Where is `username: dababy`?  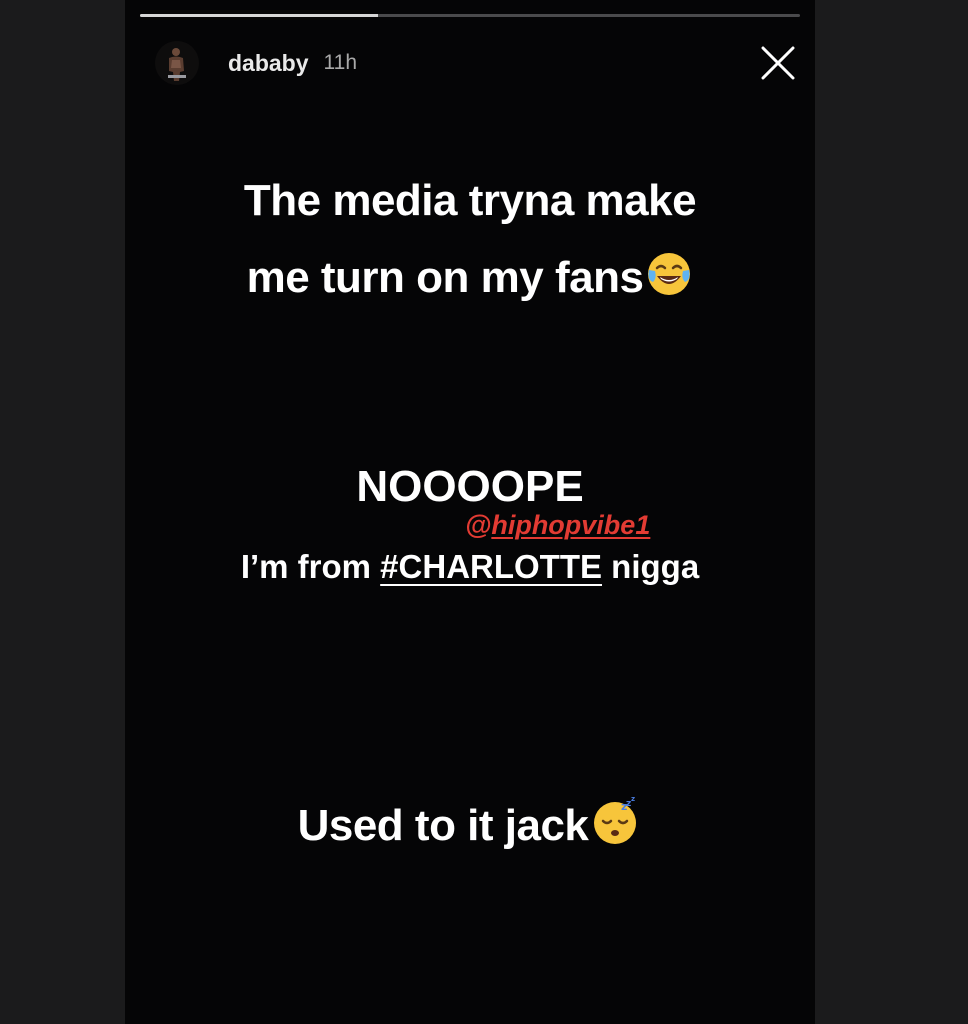
username: dababy is located at coordinates (268, 63).